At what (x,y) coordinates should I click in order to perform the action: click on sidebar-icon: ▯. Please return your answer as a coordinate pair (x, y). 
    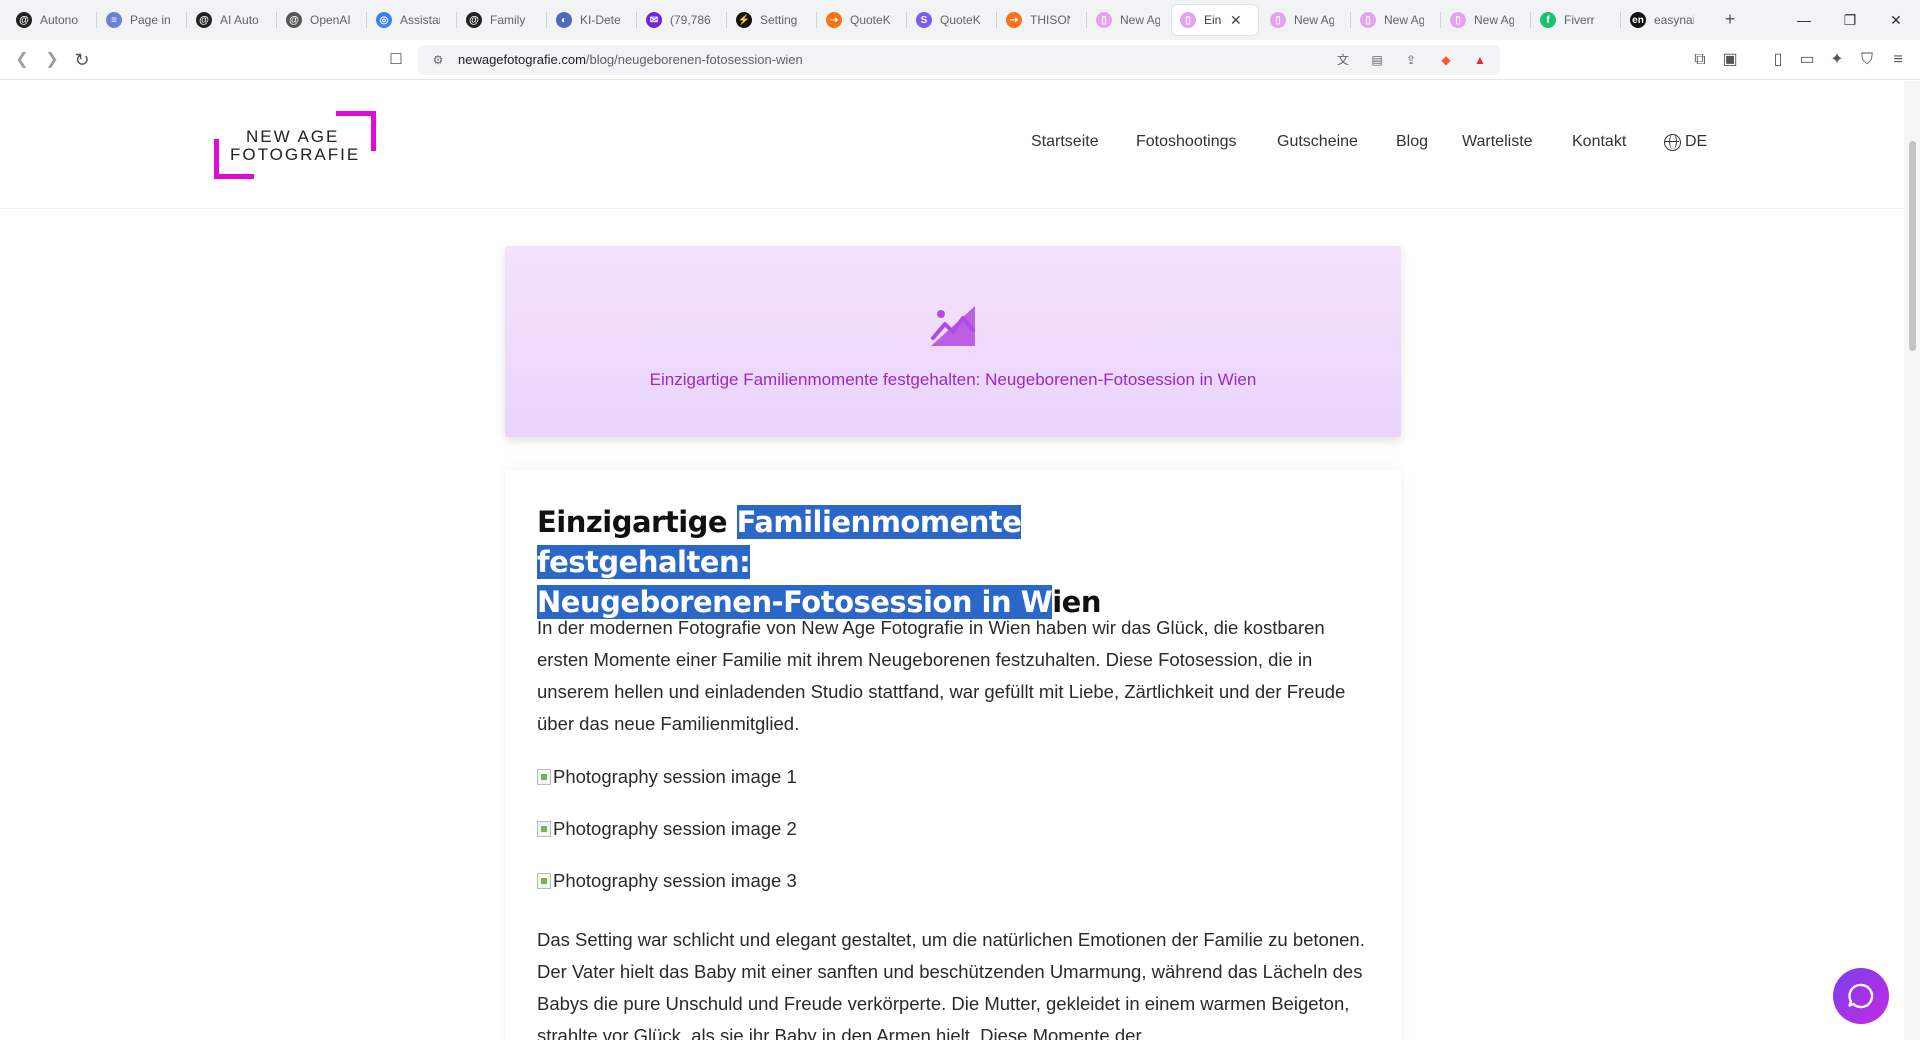
    Looking at the image, I should click on (1778, 60).